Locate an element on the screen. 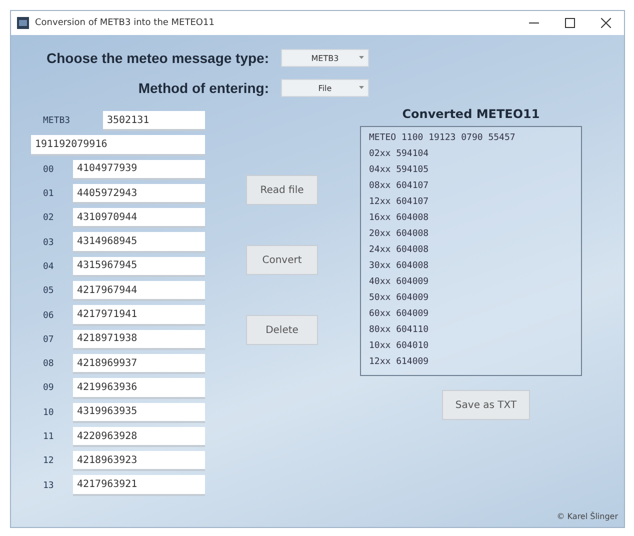 The height and width of the screenshot is (536, 634). field-label: METB3 is located at coordinates (57, 121).